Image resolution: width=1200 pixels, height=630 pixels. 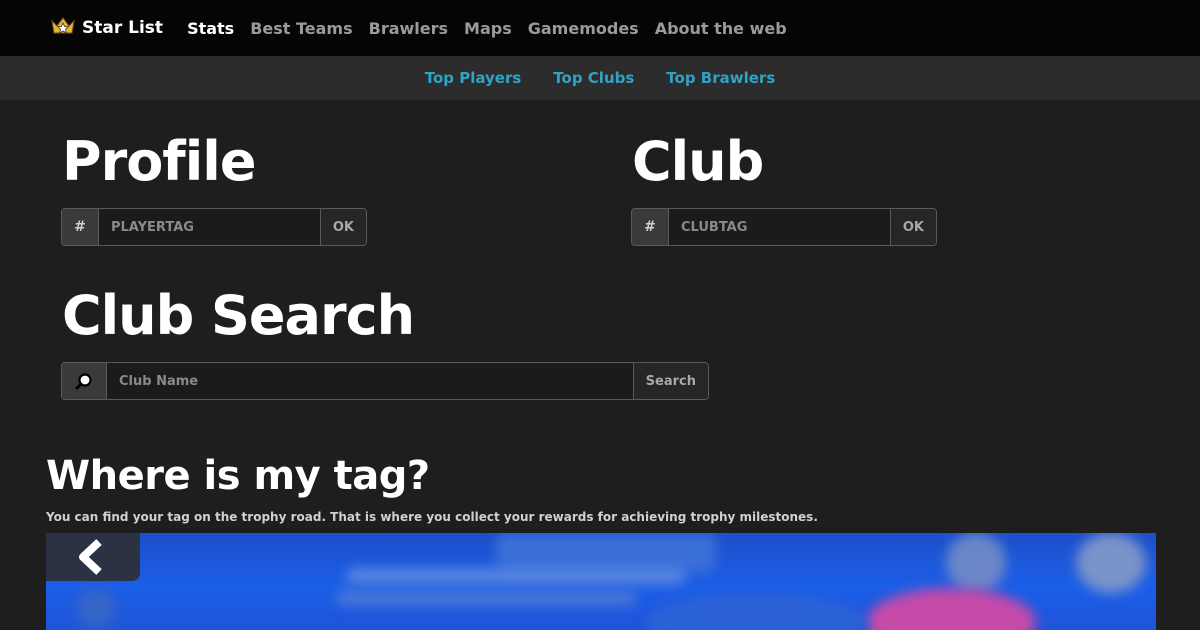 I want to click on club-search-field: # OK, so click(x=784, y=227).